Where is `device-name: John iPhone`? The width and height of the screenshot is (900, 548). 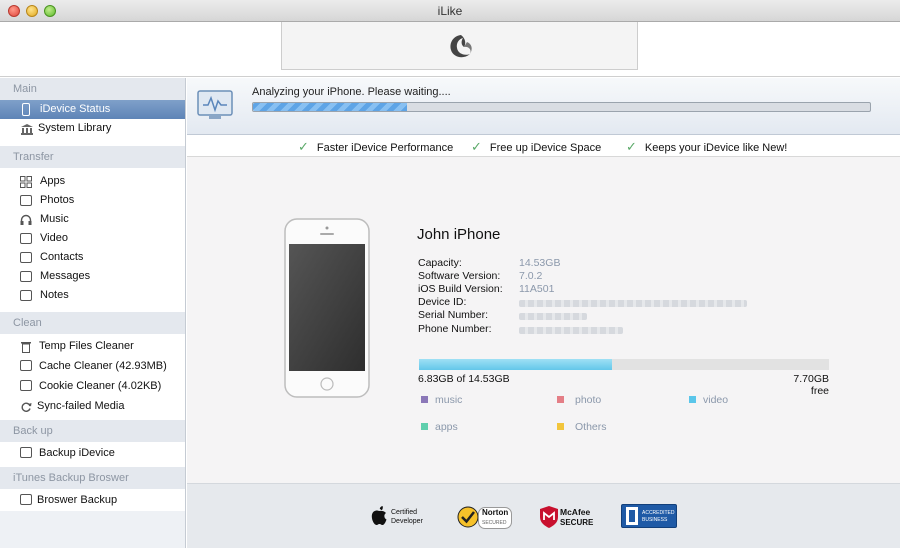
device-name: John iPhone is located at coordinates (459, 234).